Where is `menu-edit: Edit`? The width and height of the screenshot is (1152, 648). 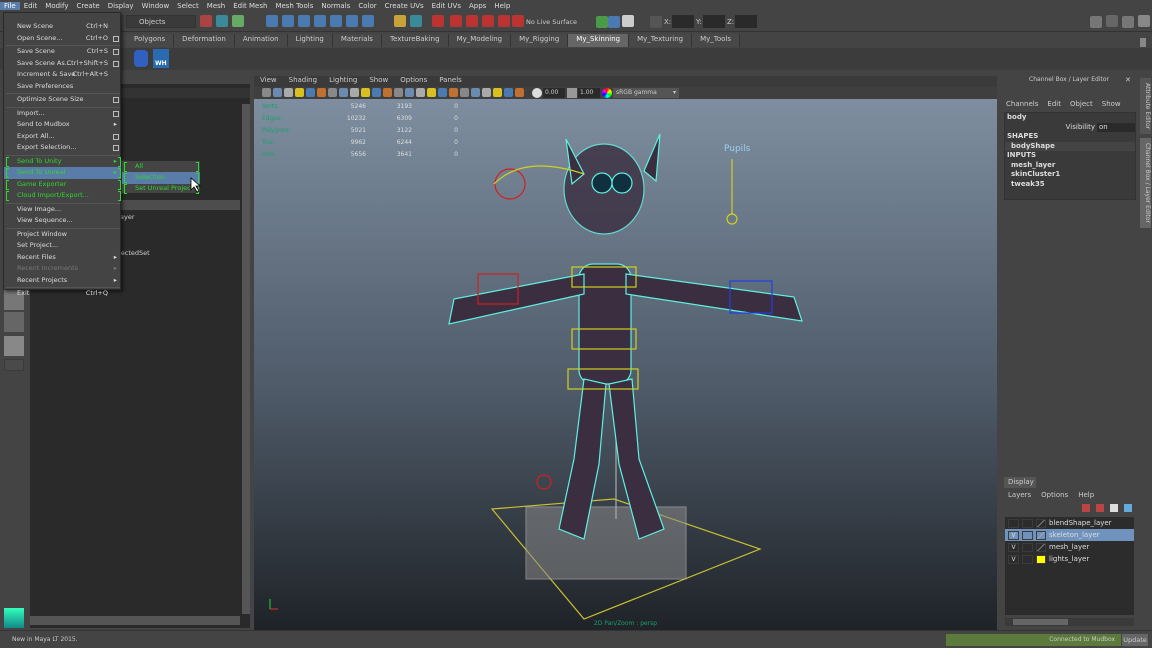 menu-edit: Edit is located at coordinates (31, 6).